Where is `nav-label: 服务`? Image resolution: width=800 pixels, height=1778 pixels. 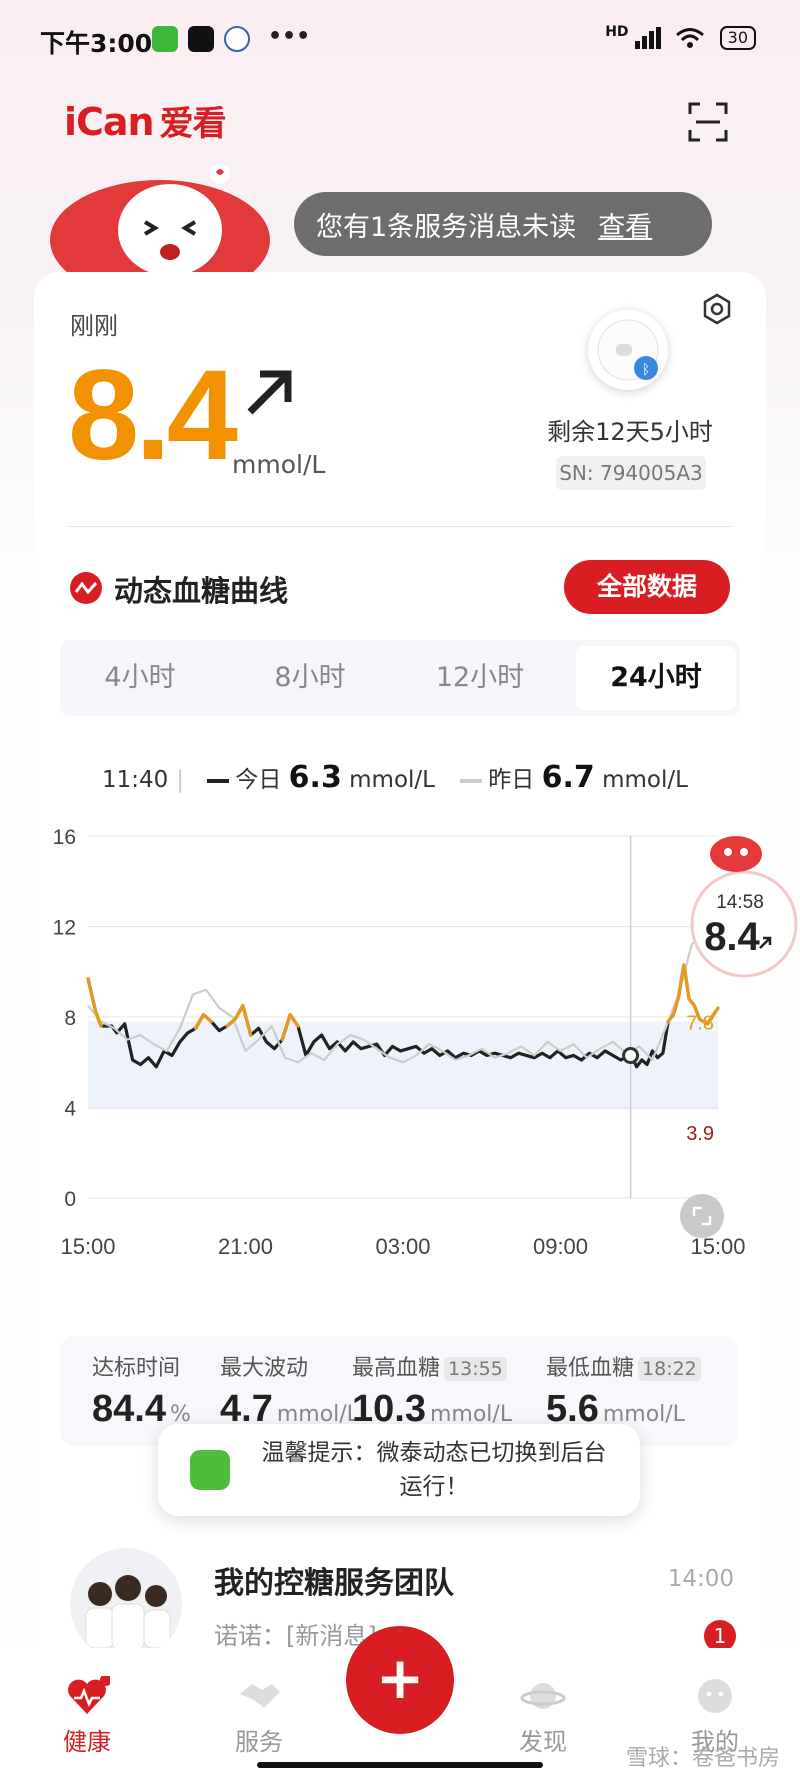
nav-label: 服务 is located at coordinates (259, 1742).